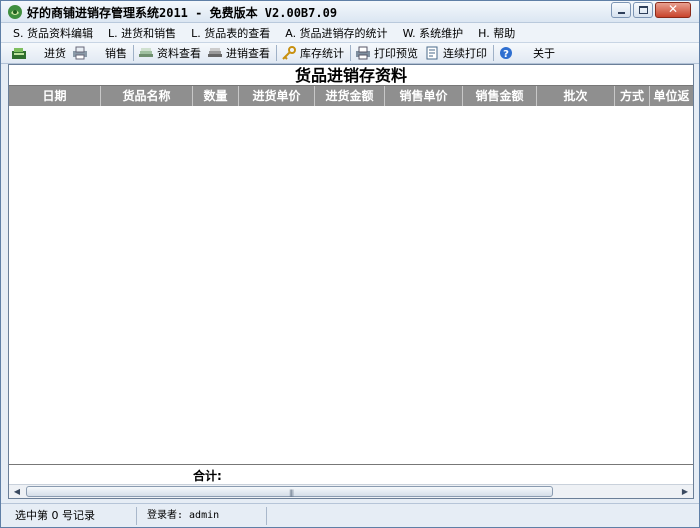 This screenshot has height=528, width=700. I want to click on cash-register-icon, so click(19, 53).